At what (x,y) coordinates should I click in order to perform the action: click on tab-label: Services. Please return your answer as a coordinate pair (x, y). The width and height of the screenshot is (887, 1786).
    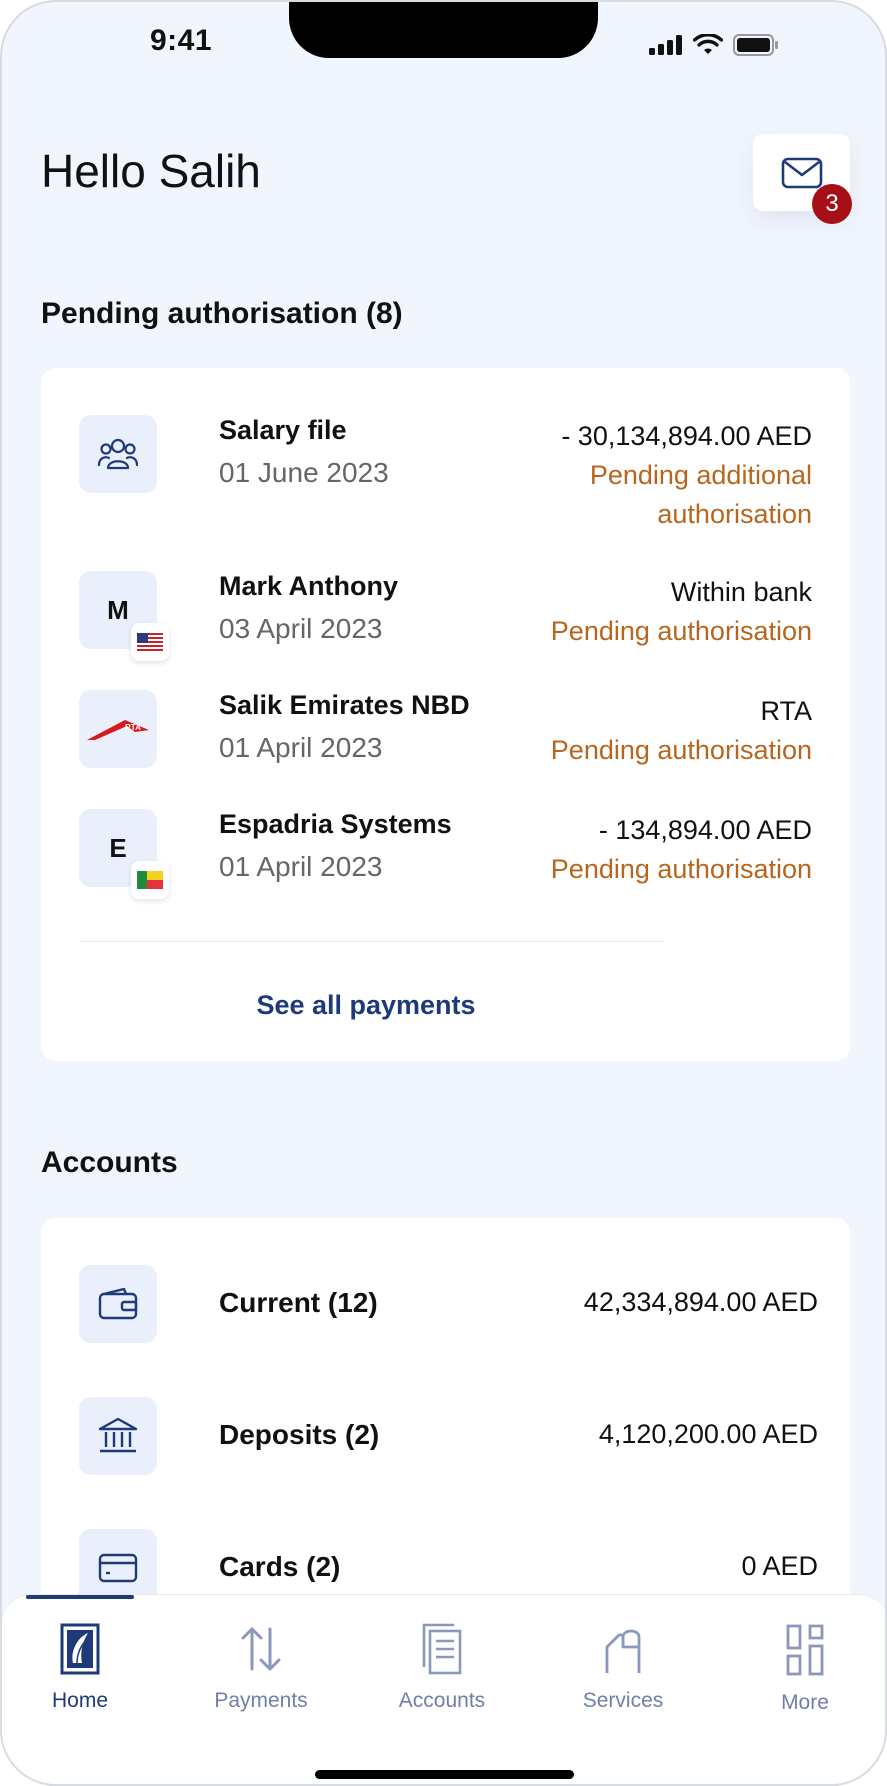
    Looking at the image, I should click on (623, 1700).